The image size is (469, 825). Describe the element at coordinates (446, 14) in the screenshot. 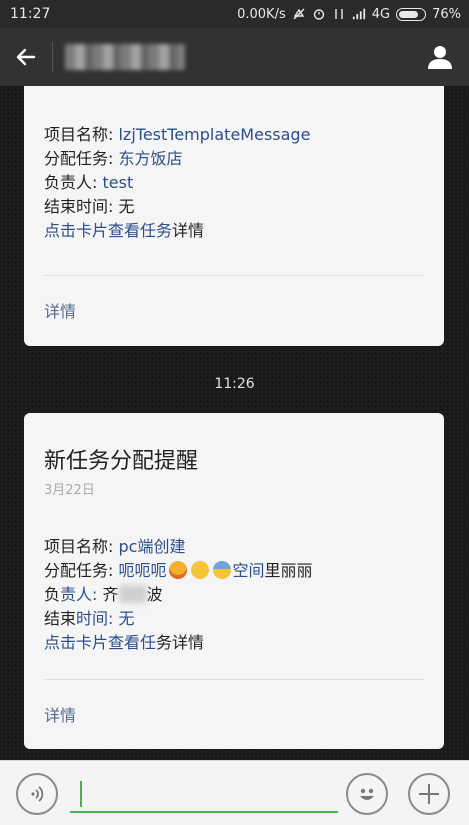

I see `battery-level: 76%` at that location.